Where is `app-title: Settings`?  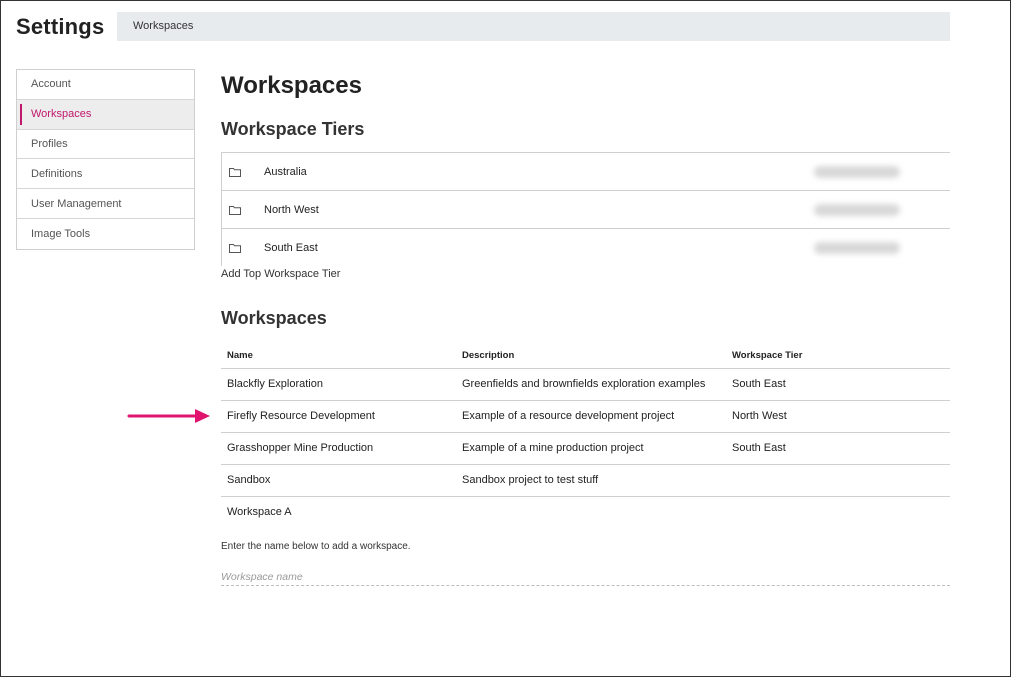
app-title: Settings is located at coordinates (60, 26).